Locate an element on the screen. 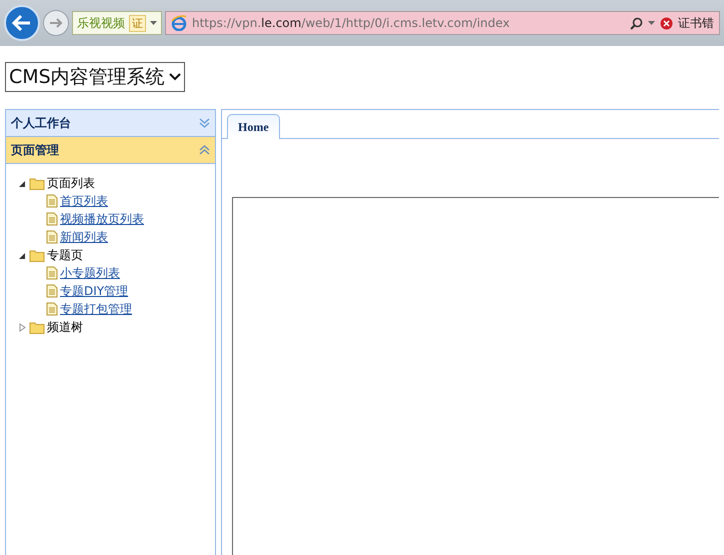 The height and width of the screenshot is (555, 724). favorite-chip: 乐视视频 证 is located at coordinates (117, 23).